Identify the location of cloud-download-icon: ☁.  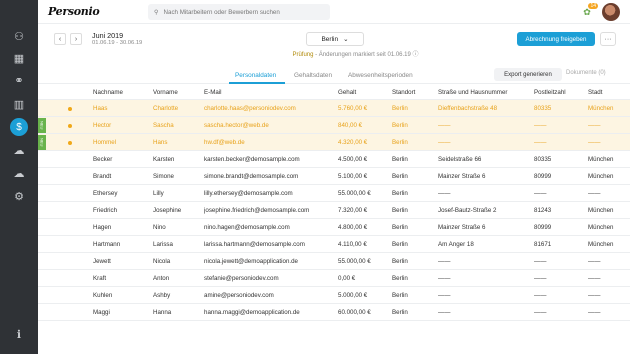
(19, 173).